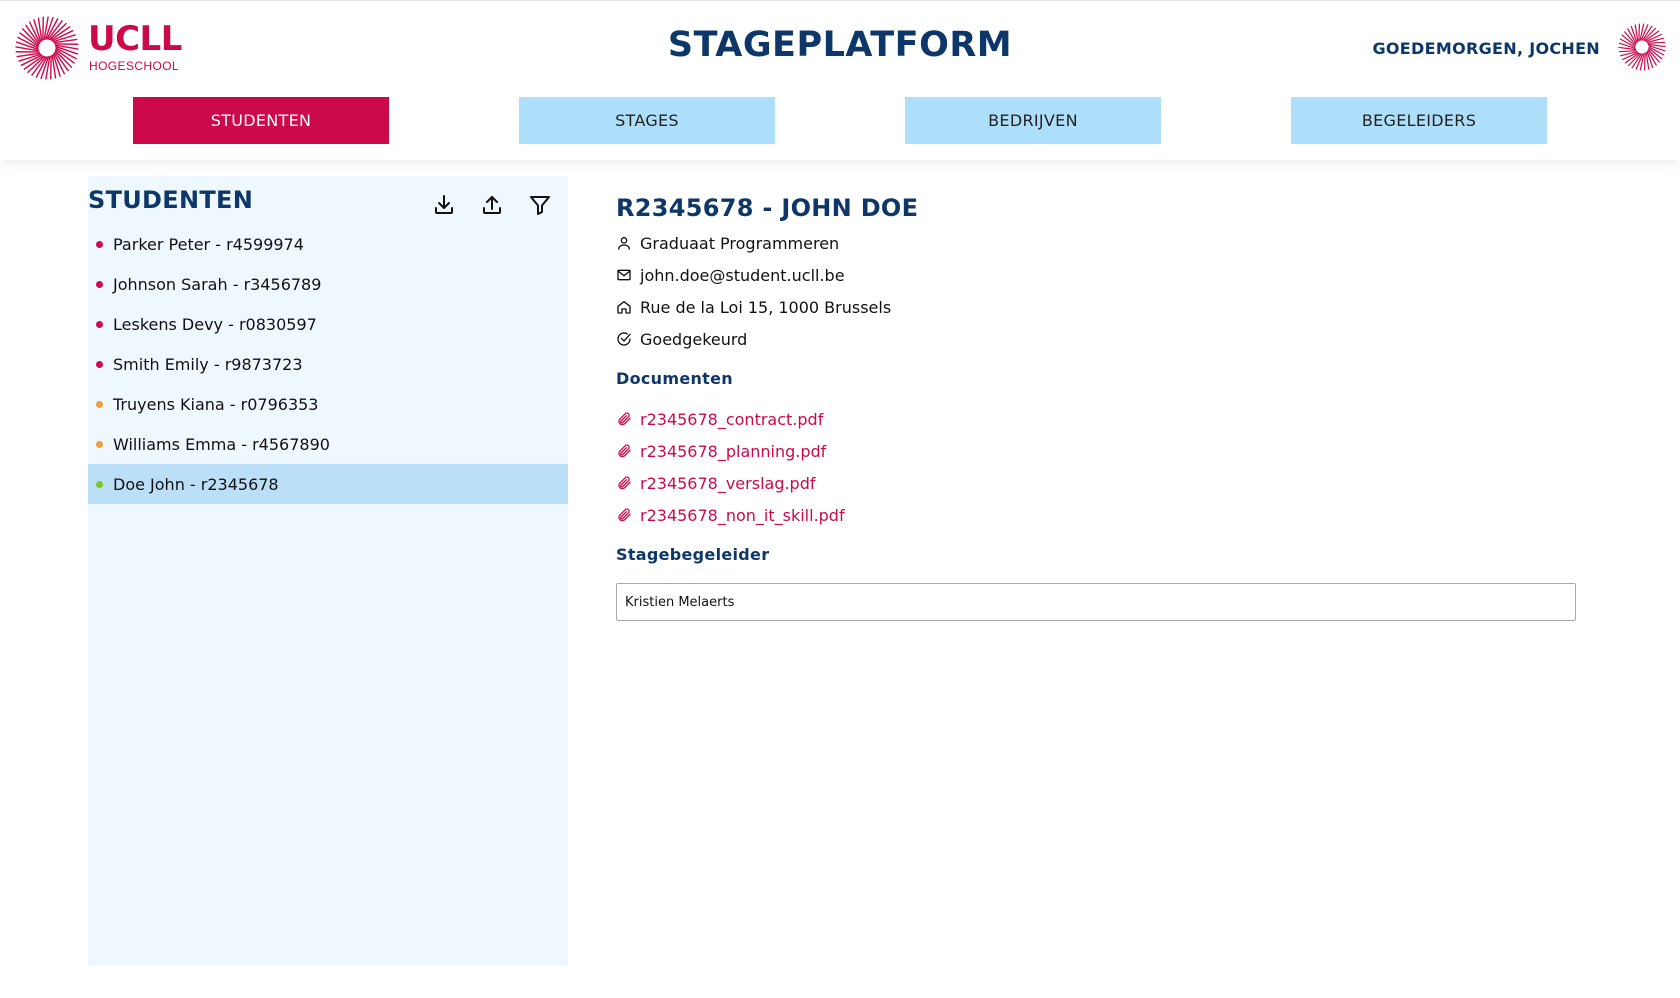  I want to click on download-icon, so click(444, 204).